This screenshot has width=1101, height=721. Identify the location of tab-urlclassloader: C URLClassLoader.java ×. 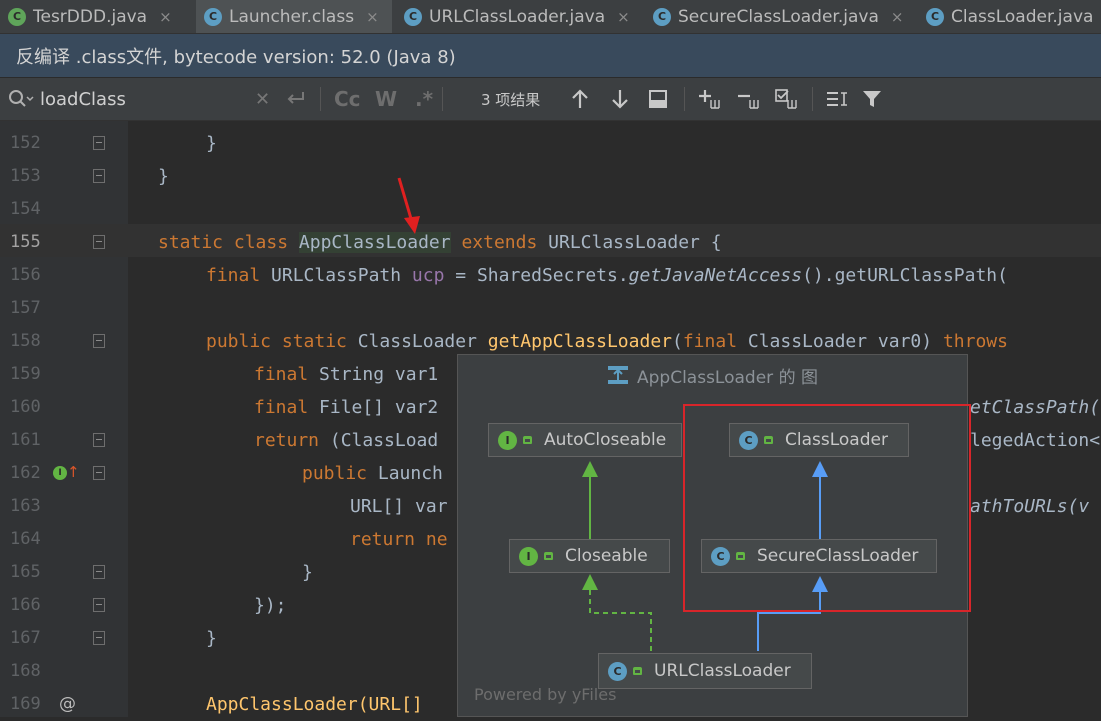
(520, 16).